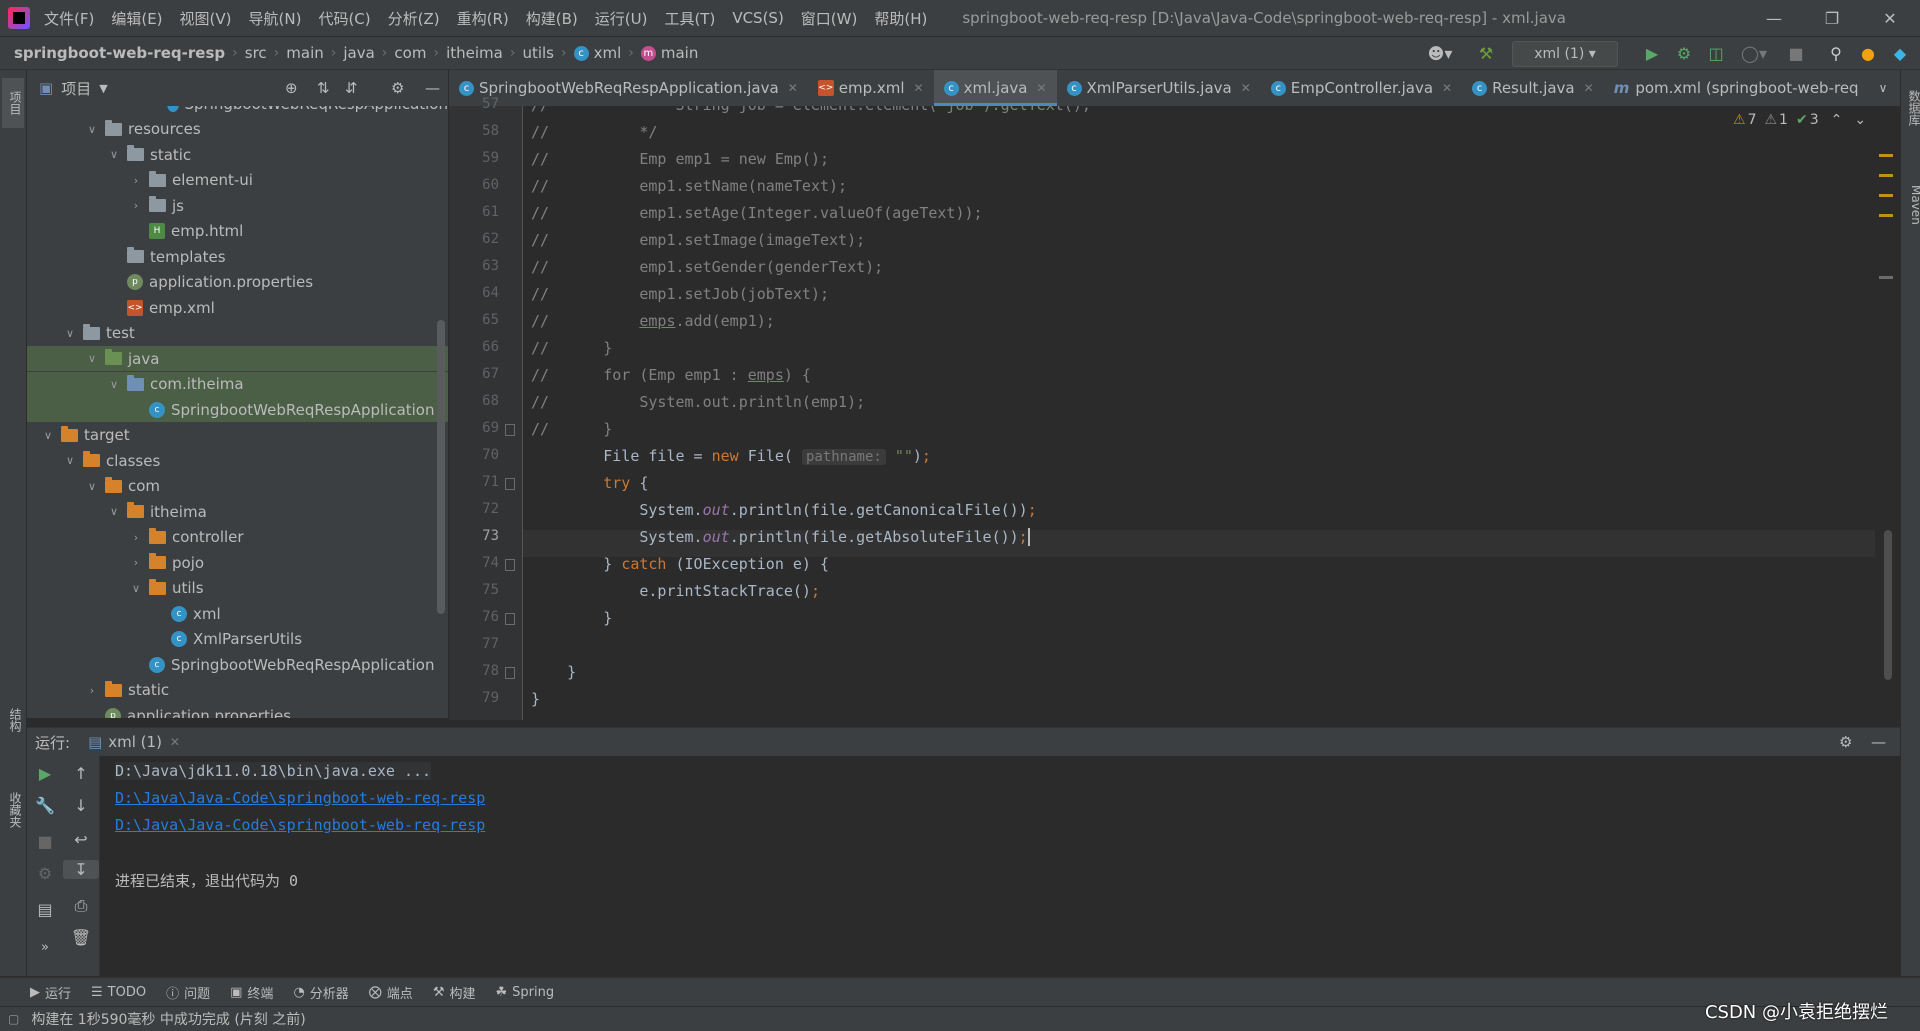 Image resolution: width=1920 pixels, height=1031 pixels. Describe the element at coordinates (628, 88) in the screenshot. I see `editor-tab: c SpringbootWebReqRespApplication.java ✕` at that location.